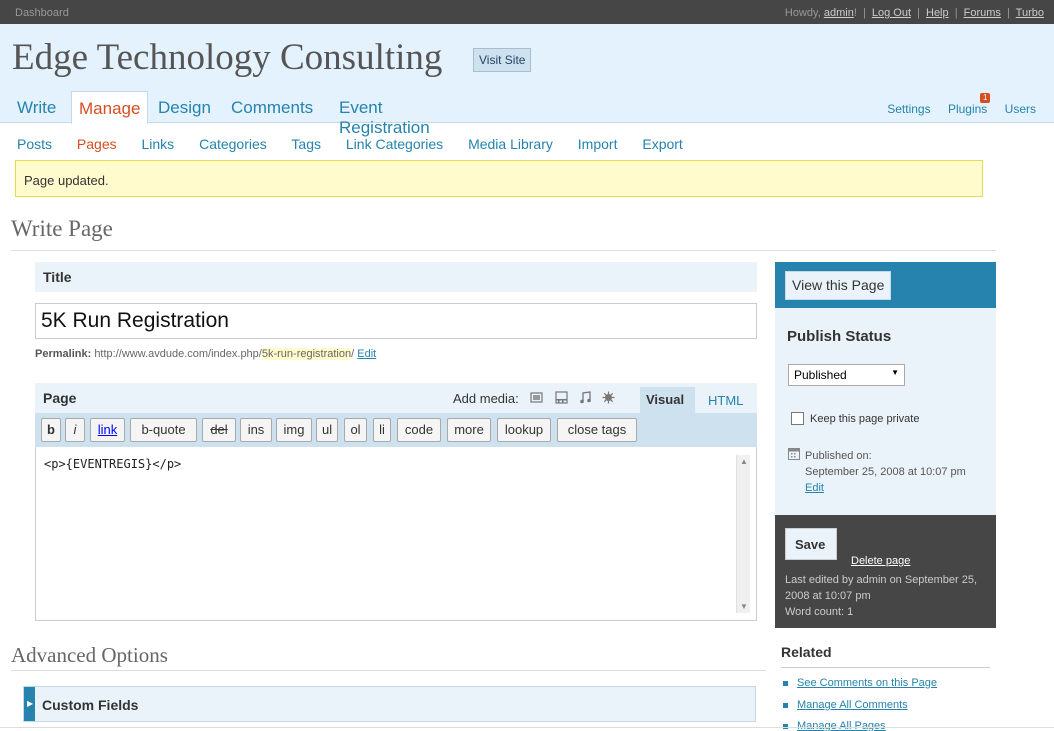 This screenshot has height=731, width=1054. What do you see at coordinates (838, 456) in the screenshot?
I see `published-on-label: Published on:` at bounding box center [838, 456].